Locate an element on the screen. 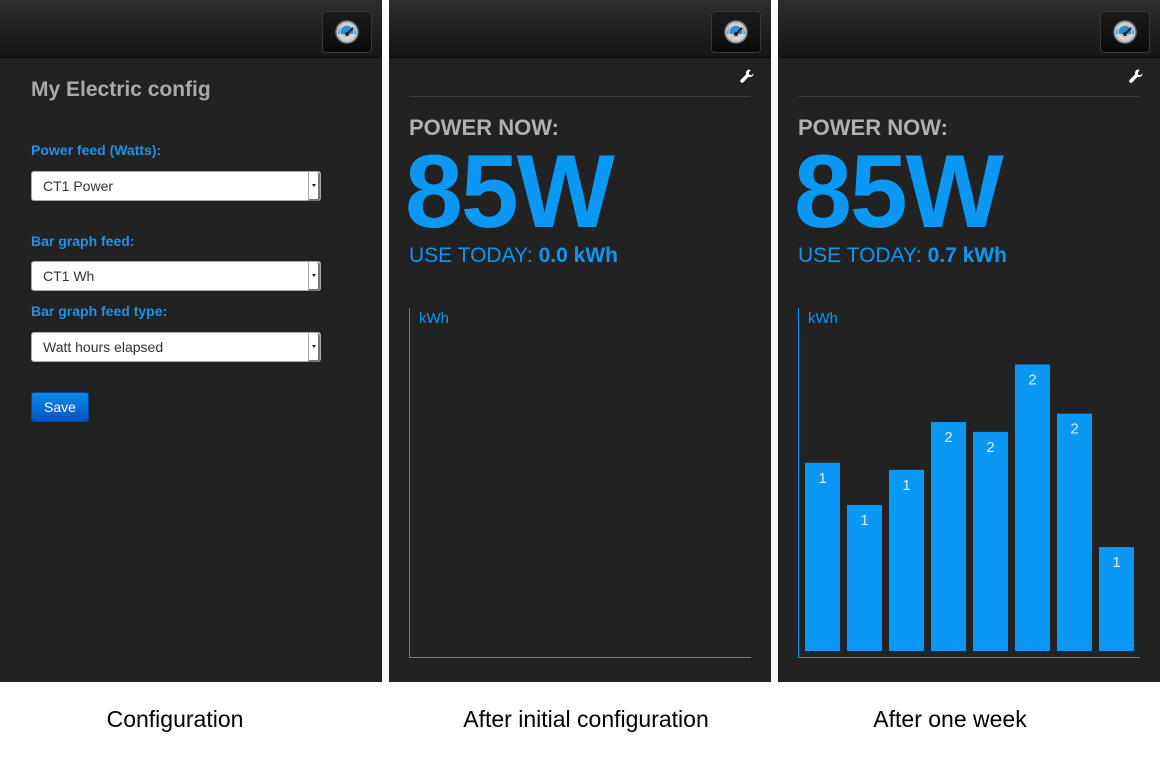 The height and width of the screenshot is (763, 1160). usage-bar-graph: kWh is located at coordinates (580, 483).